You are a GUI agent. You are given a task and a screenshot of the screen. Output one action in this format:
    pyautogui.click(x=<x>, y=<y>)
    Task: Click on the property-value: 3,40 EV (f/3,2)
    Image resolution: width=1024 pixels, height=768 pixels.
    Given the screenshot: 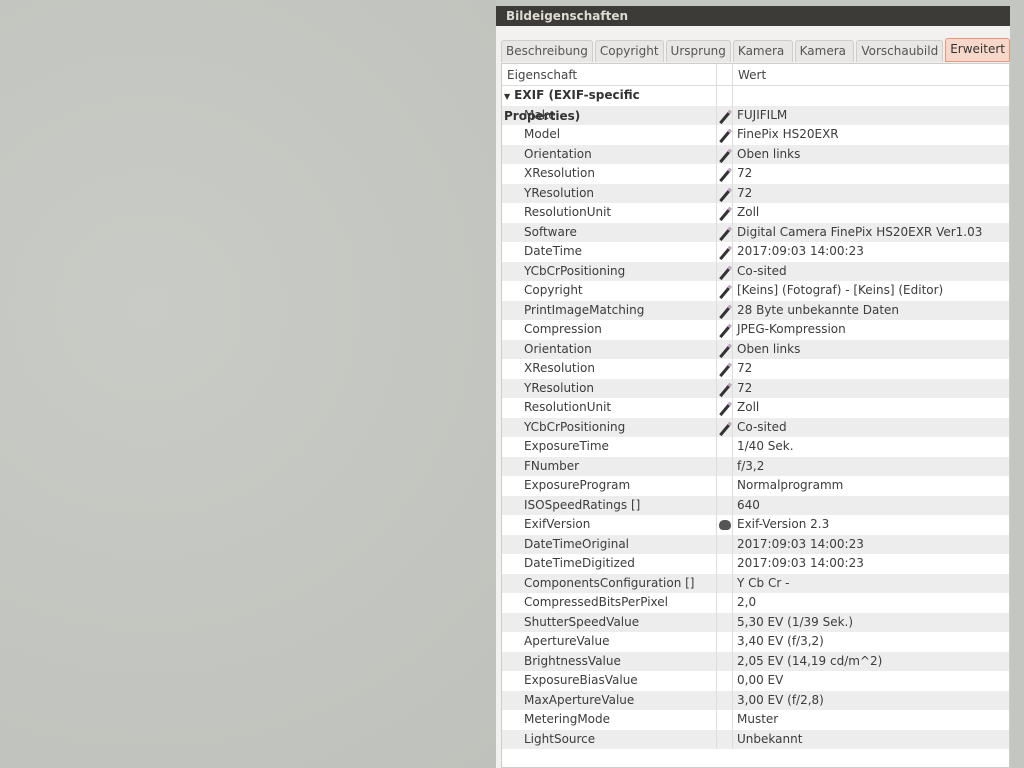 What is the action you would take?
    pyautogui.click(x=871, y=642)
    